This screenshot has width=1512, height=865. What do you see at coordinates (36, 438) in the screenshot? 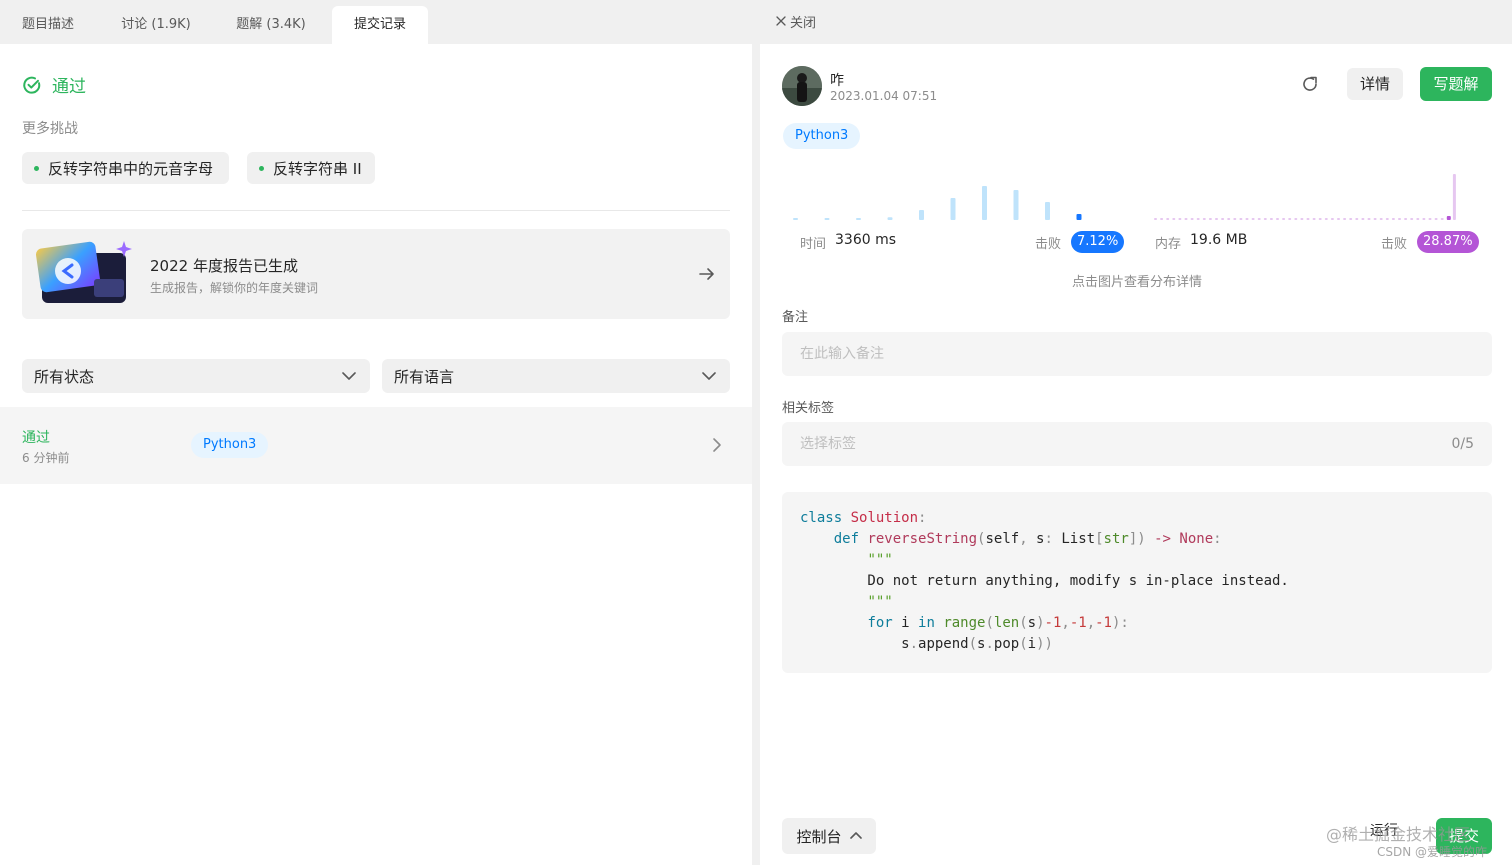
I see `submission-status: 通过` at bounding box center [36, 438].